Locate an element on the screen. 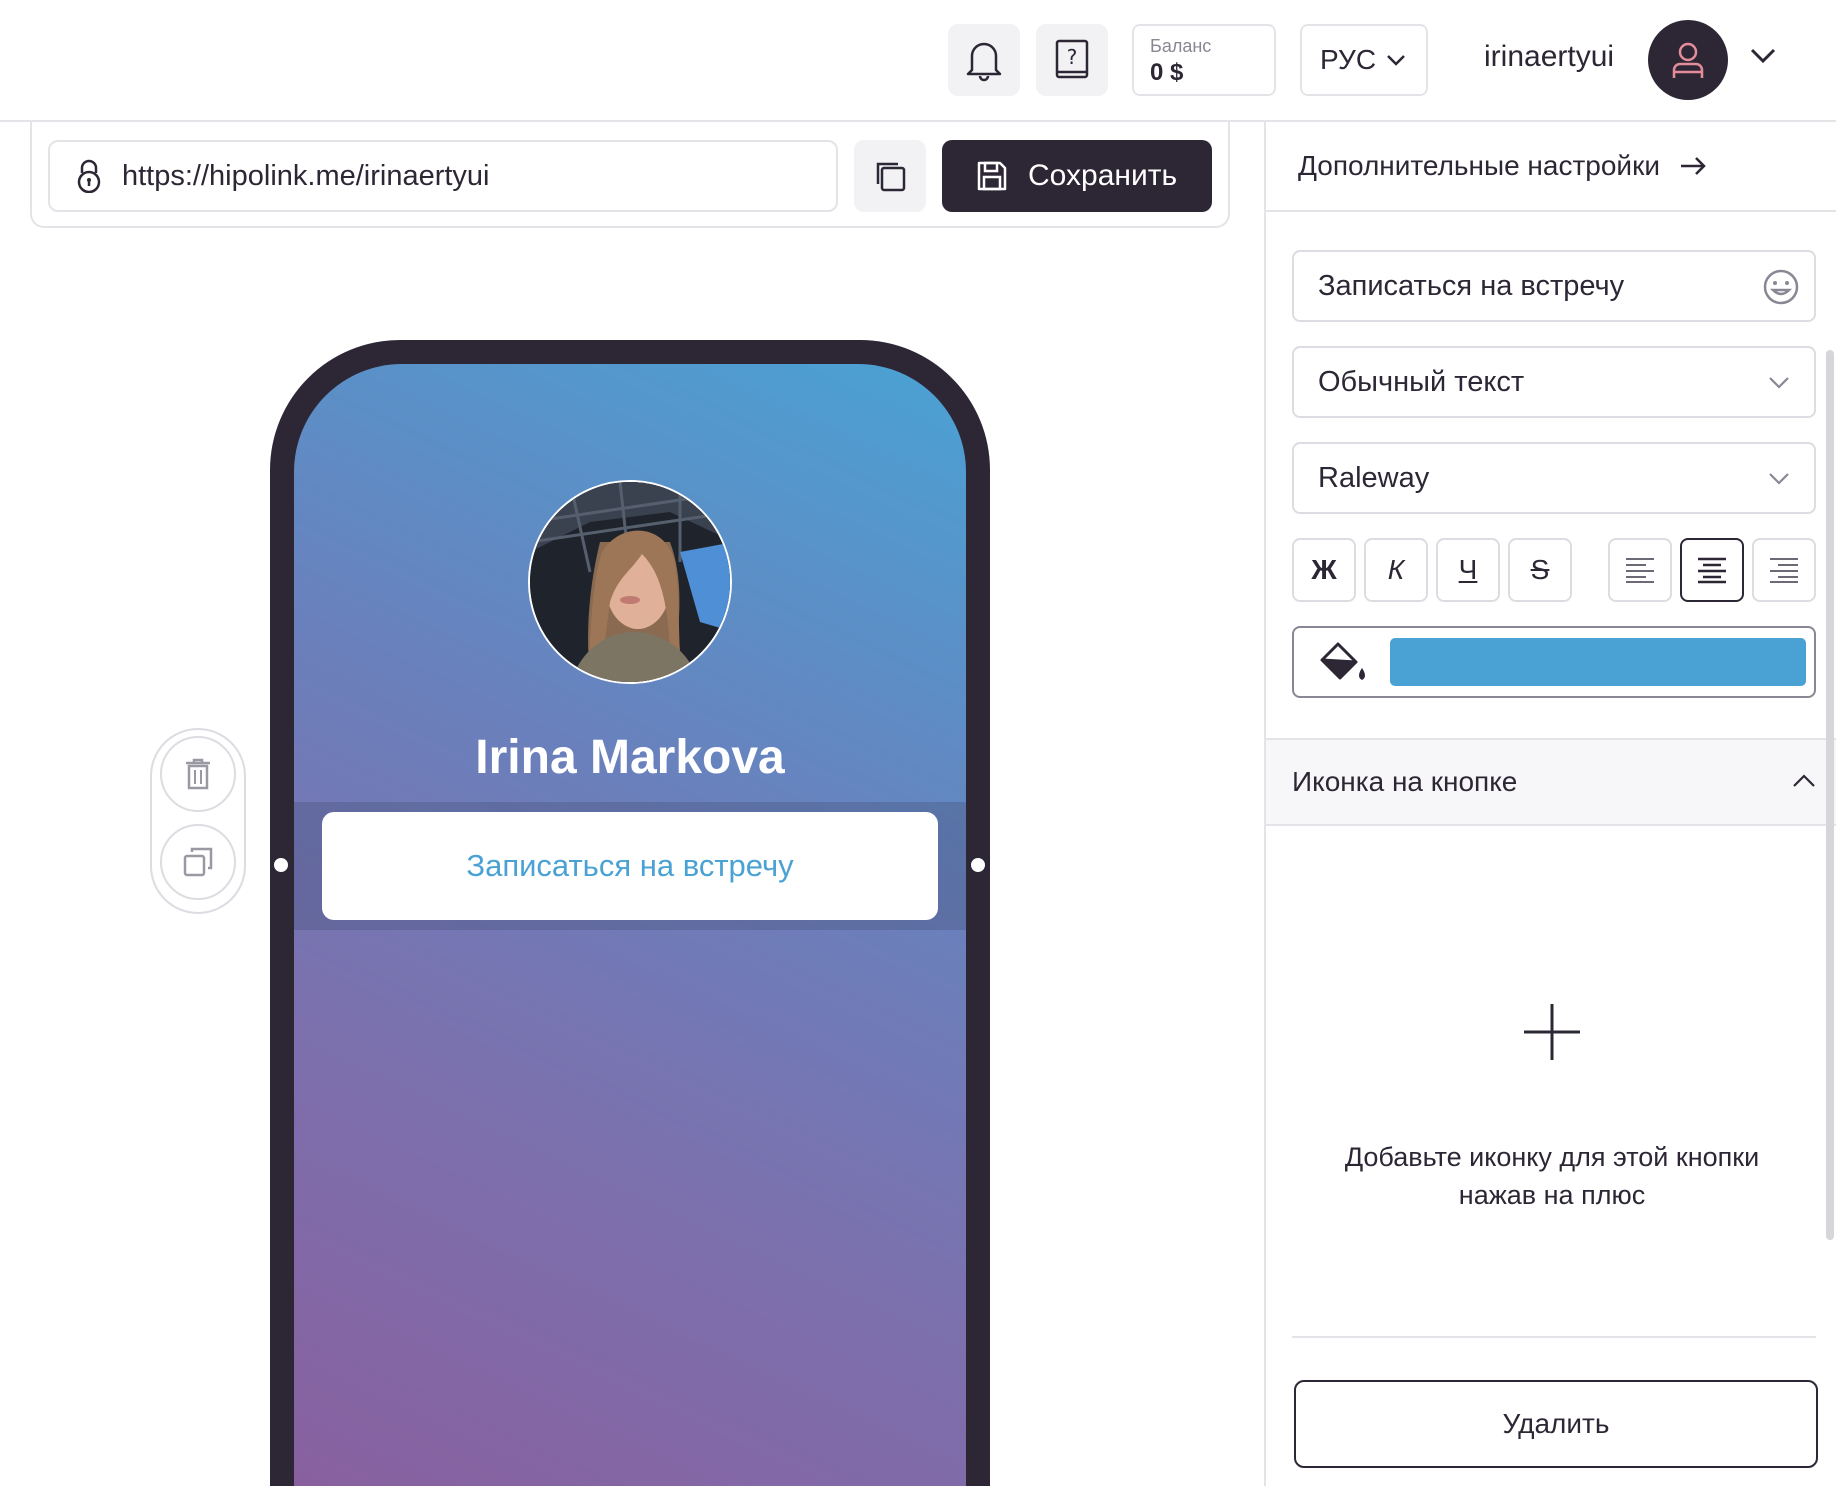  align-left-button is located at coordinates (1640, 570).